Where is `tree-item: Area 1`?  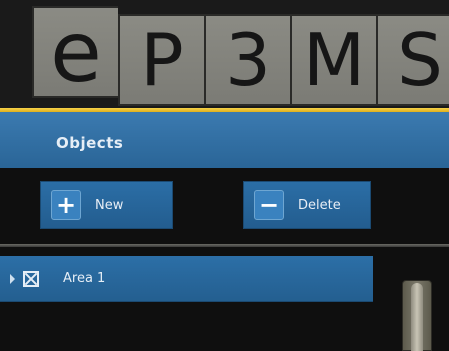
tree-item: Area 1 is located at coordinates (186, 279).